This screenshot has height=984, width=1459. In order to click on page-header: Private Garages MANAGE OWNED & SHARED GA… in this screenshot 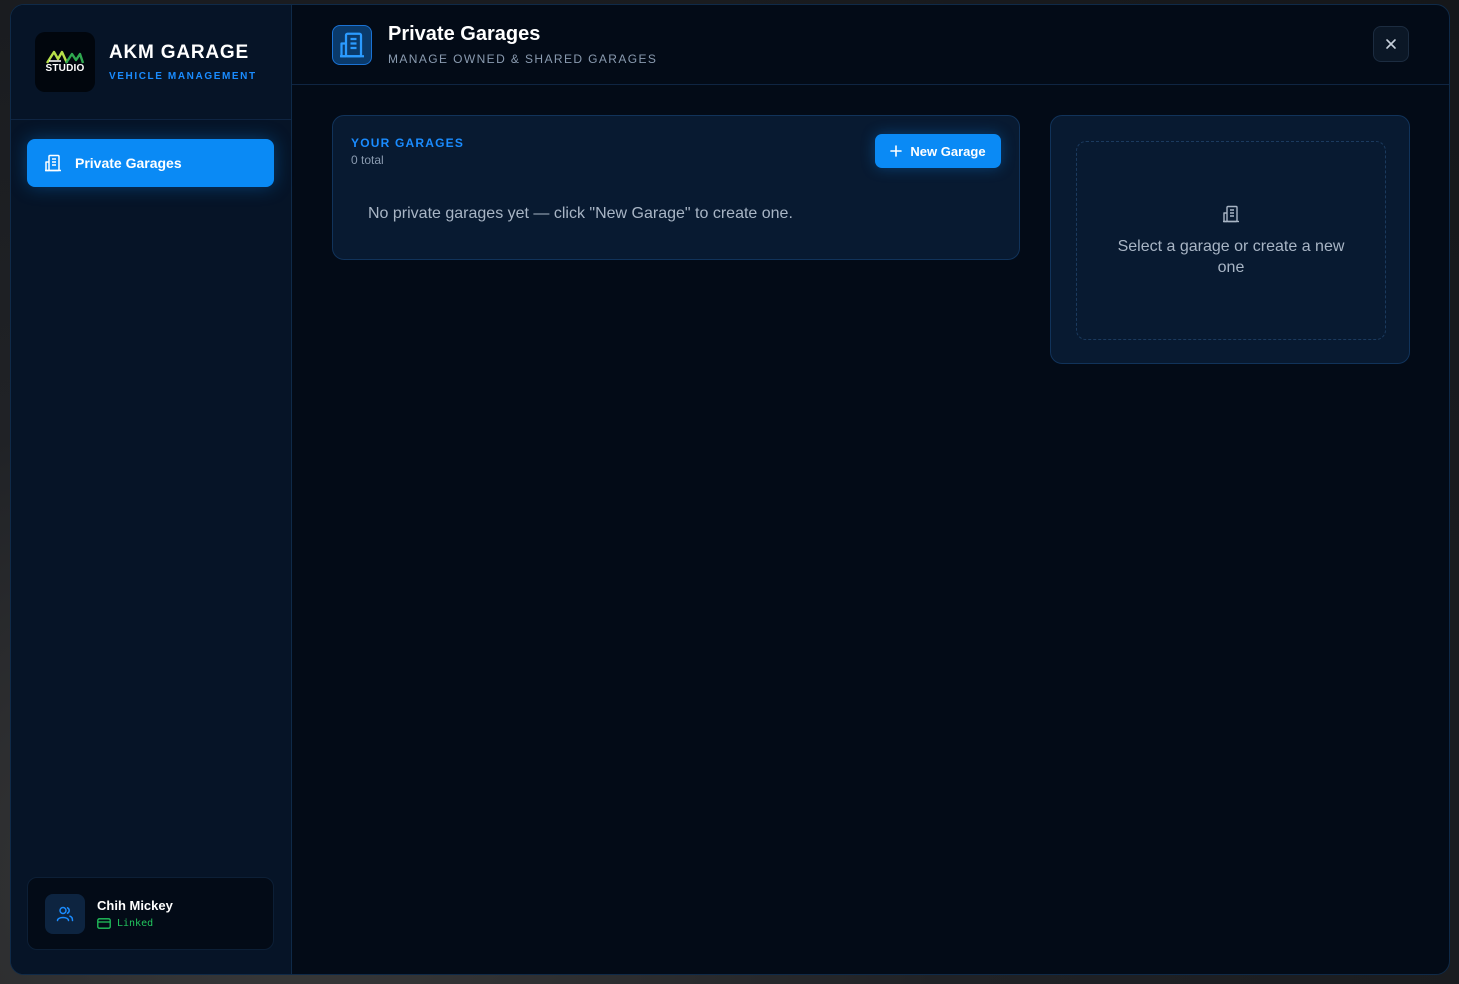, I will do `click(870, 45)`.